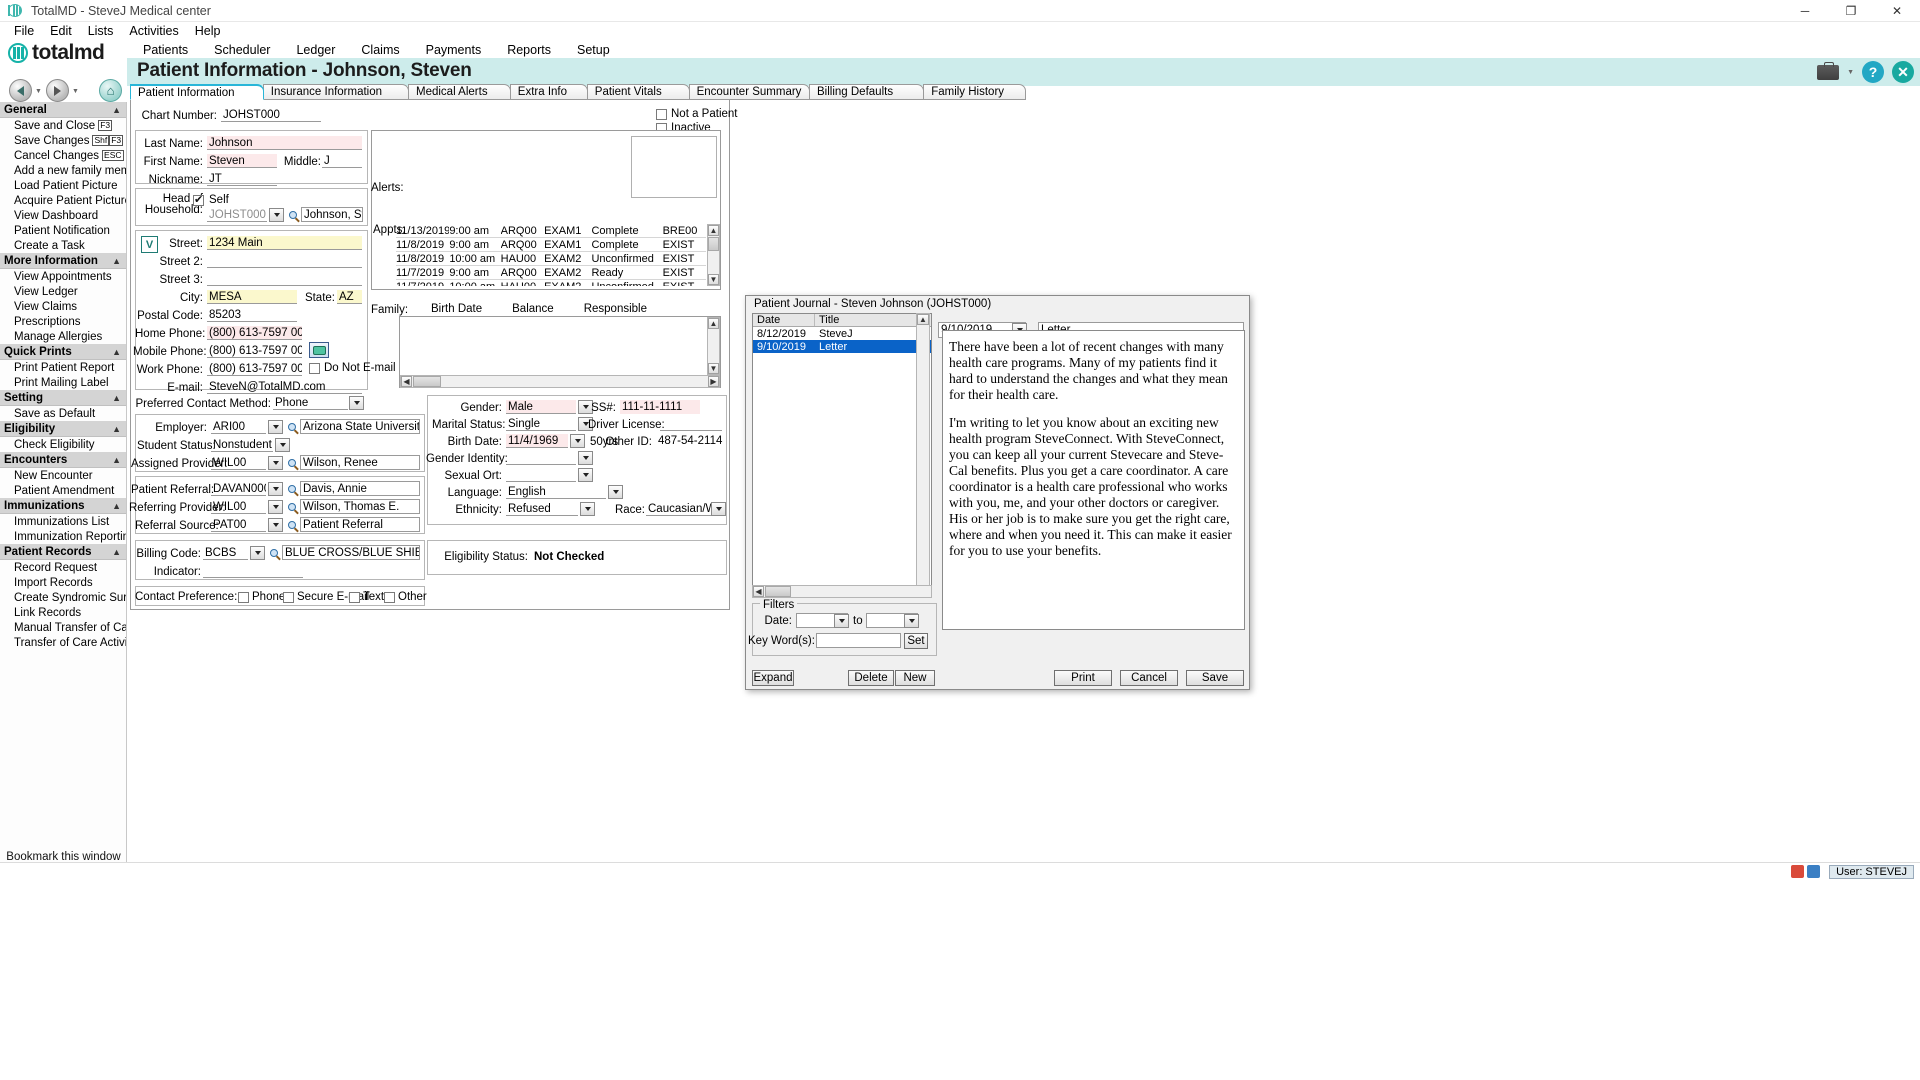 The height and width of the screenshot is (1080, 1920). I want to click on billing-code-name-input: BLUE CROSS/BLUE SHIELD, so click(351, 552).